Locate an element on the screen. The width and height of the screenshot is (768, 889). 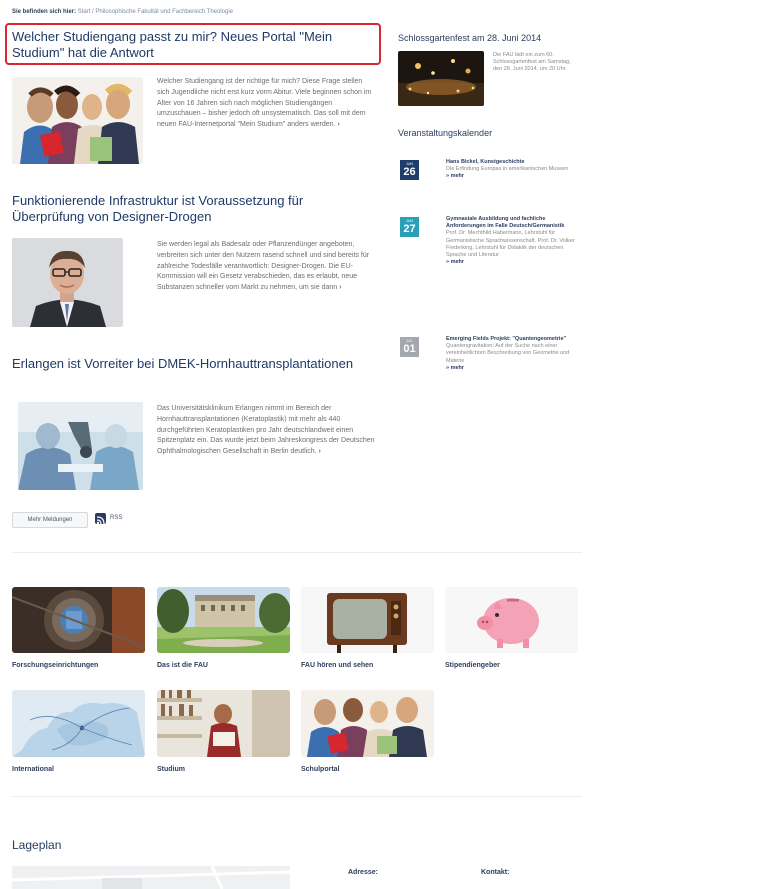
breadcrumb-prefix: Sie befinden sich hier: is located at coordinates (44, 12).